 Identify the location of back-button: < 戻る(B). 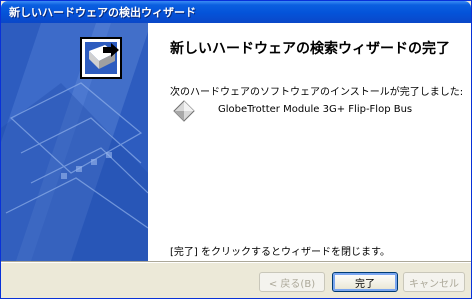
(292, 282).